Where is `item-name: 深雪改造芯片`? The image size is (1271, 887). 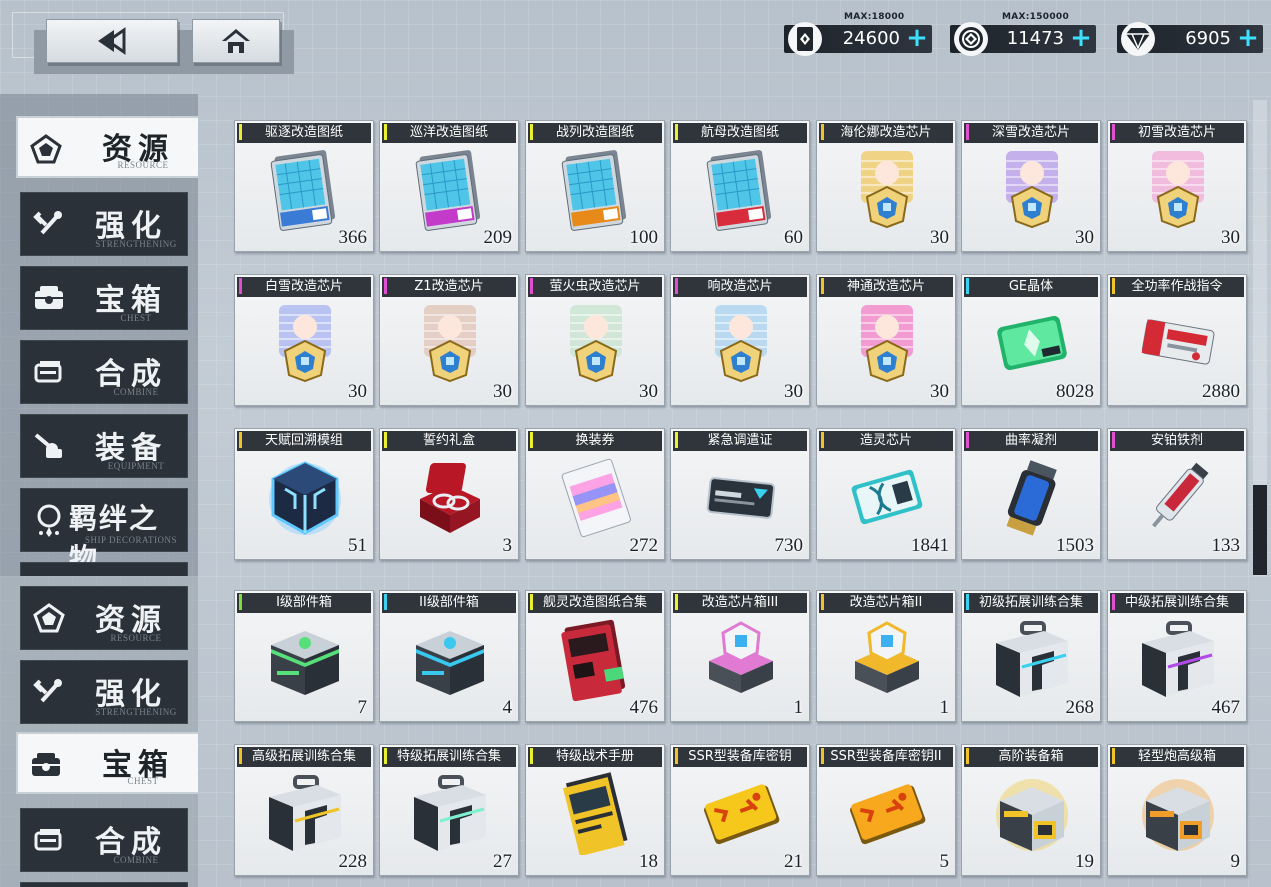
item-name: 深雪改造芯片 is located at coordinates (1031, 133).